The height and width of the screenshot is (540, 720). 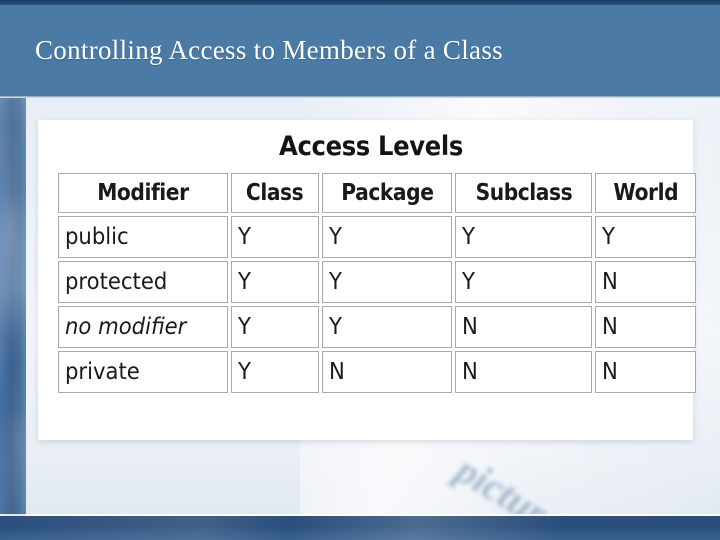 I want to click on column-header-subclass: Subclass, so click(x=523, y=193).